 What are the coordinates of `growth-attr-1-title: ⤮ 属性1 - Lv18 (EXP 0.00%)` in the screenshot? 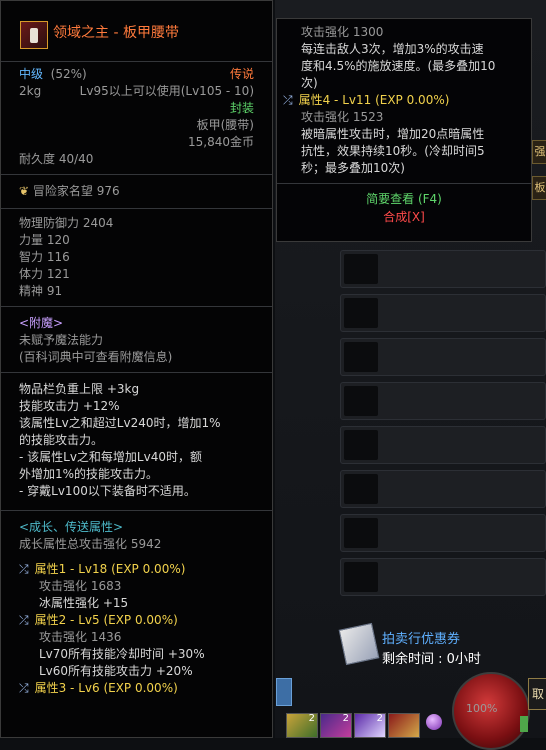 It's located at (102, 569).